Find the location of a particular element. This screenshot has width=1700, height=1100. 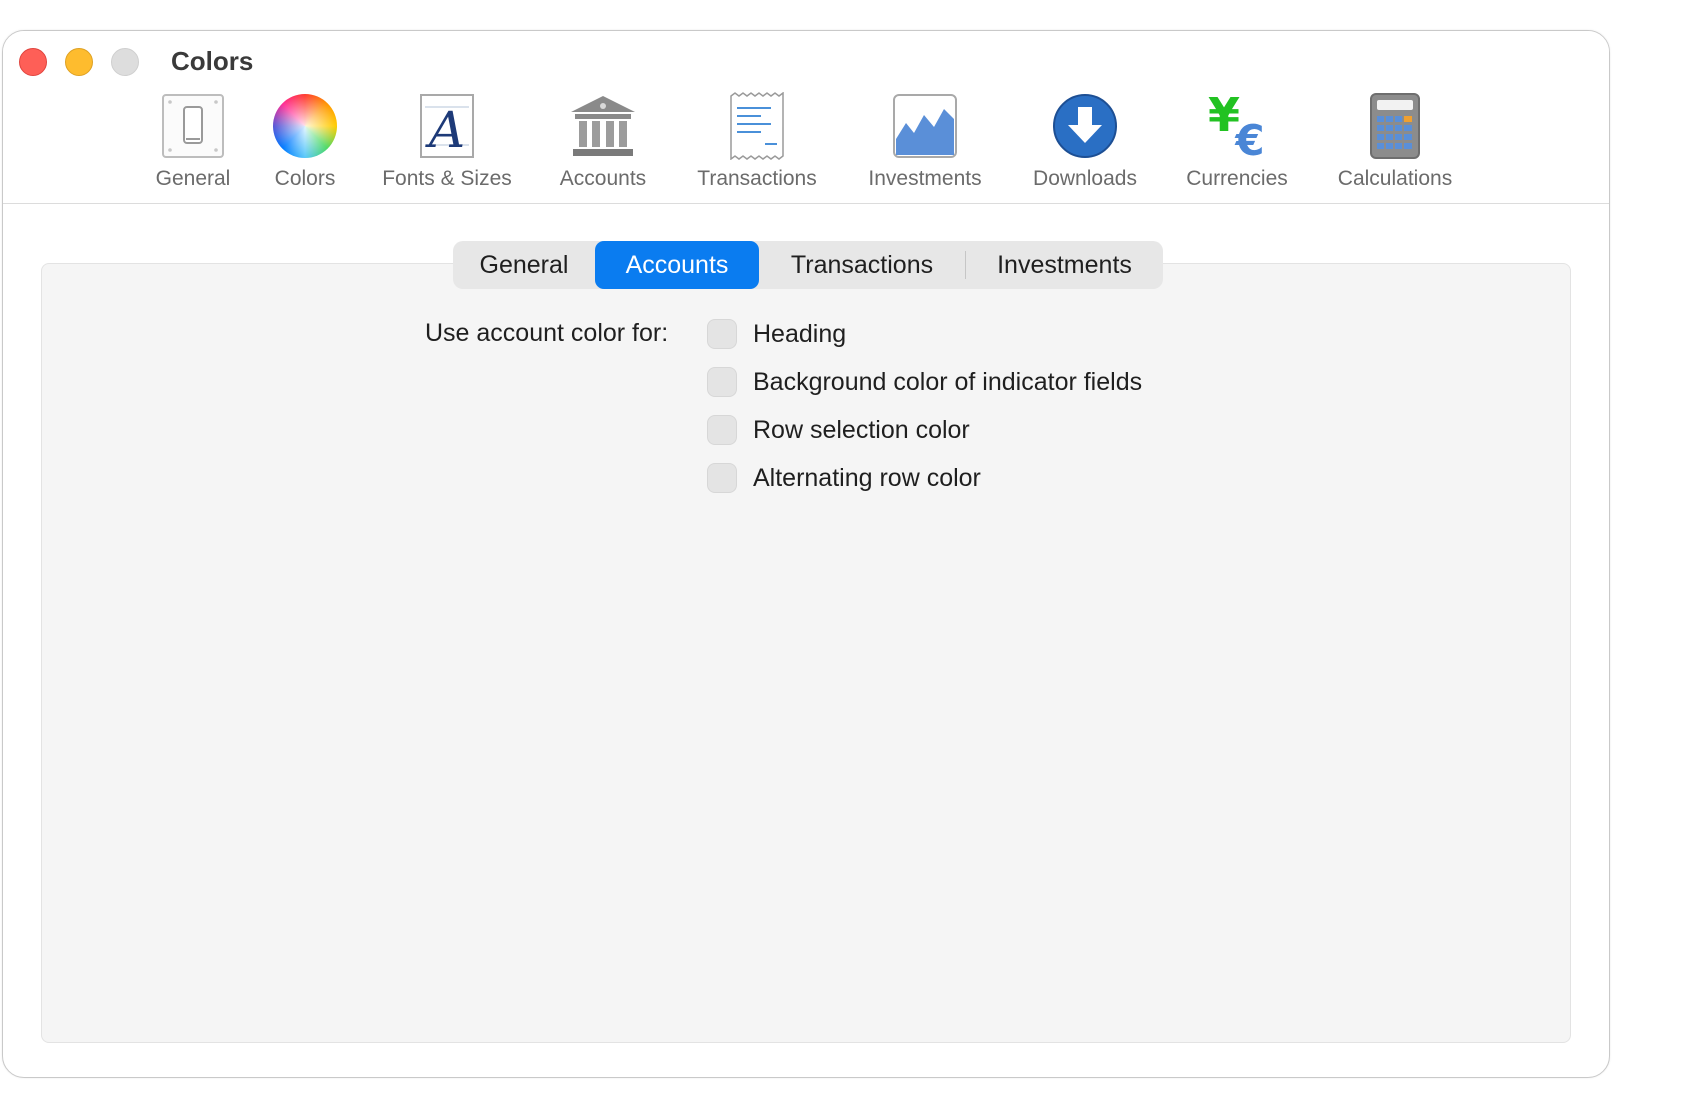

option-heading: Heading is located at coordinates (776, 334).